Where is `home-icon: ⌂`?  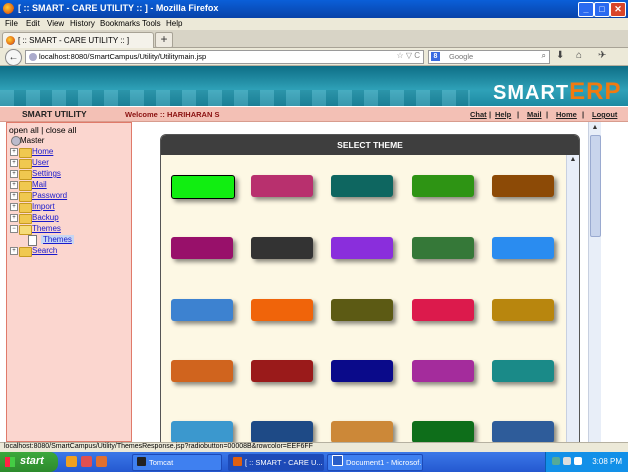
home-icon: ⌂ is located at coordinates (579, 55).